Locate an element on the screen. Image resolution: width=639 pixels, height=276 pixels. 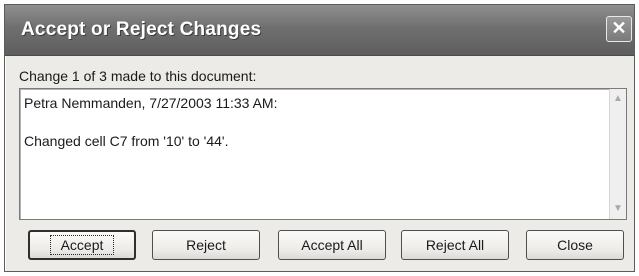
accept-button-label: Accept is located at coordinates (82, 245).